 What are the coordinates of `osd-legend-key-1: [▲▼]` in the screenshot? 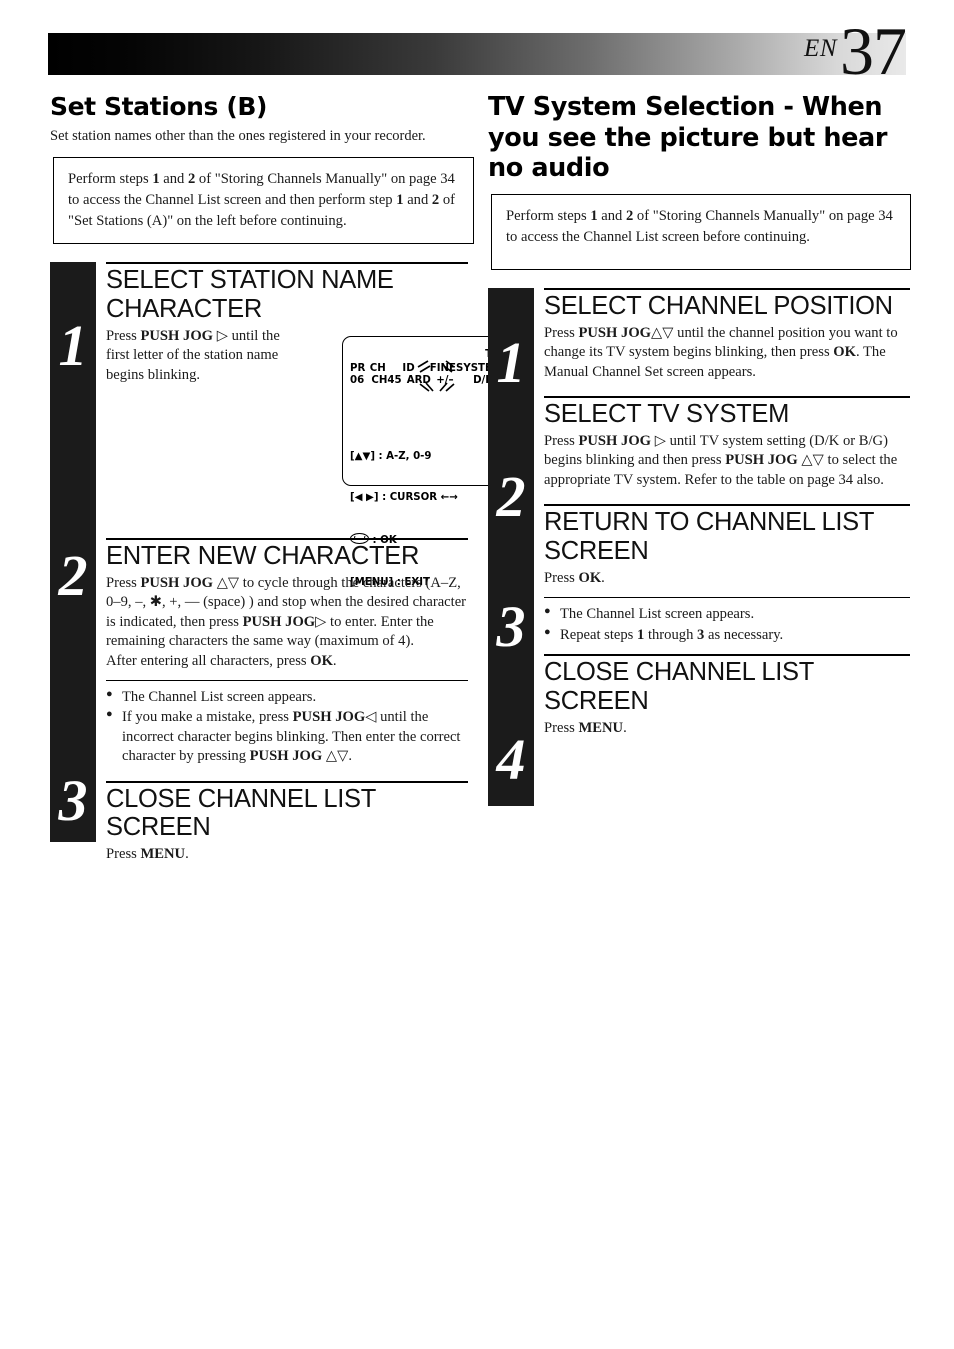 It's located at (362, 456).